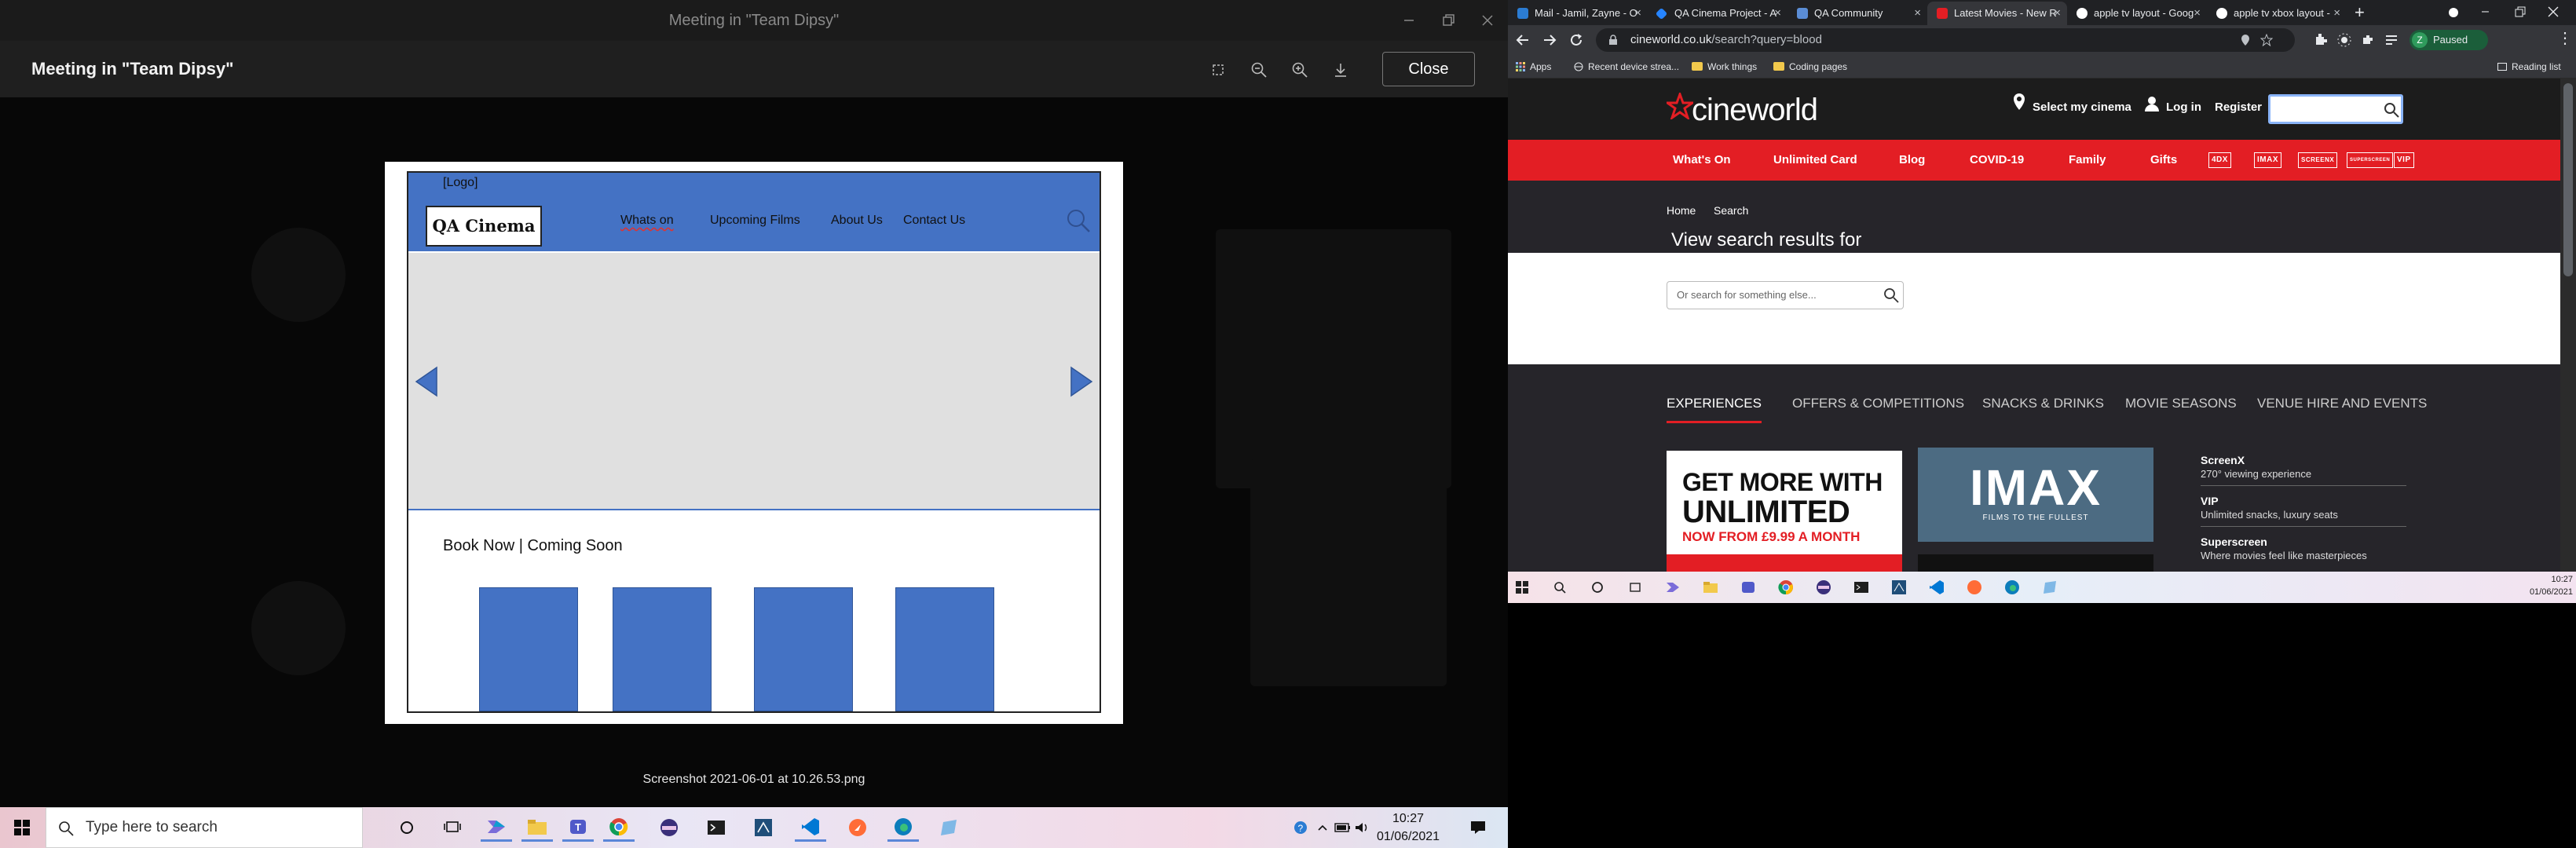 The image size is (2576, 848). Describe the element at coordinates (2553, 11) in the screenshot. I see `close-icon` at that location.